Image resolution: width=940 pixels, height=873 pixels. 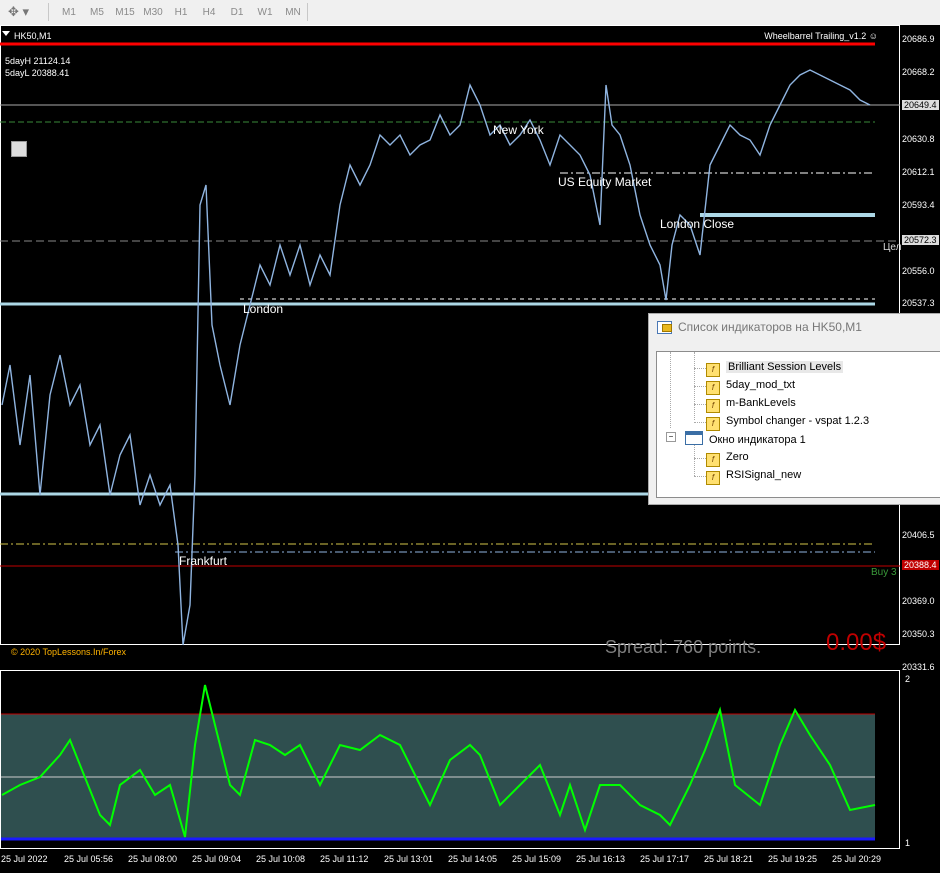 I want to click on price-tick: 20686.9, so click(x=918, y=39).